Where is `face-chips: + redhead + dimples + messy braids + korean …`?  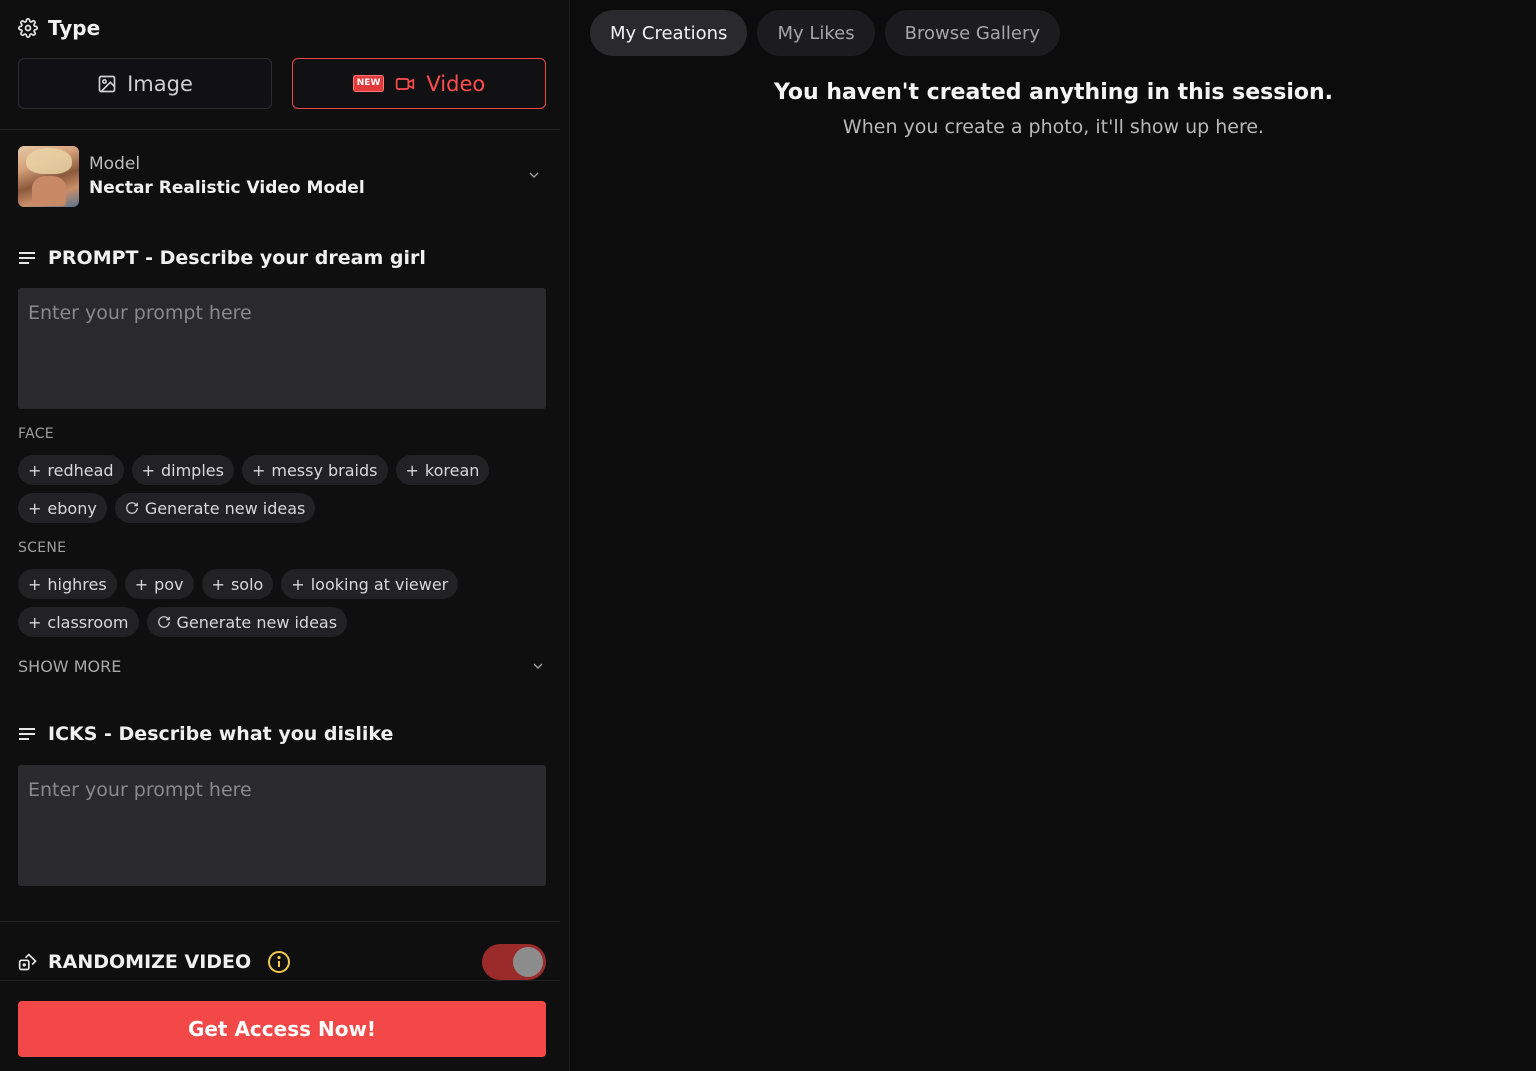 face-chips: + redhead + dimples + messy braids + korean … is located at coordinates (283, 489).